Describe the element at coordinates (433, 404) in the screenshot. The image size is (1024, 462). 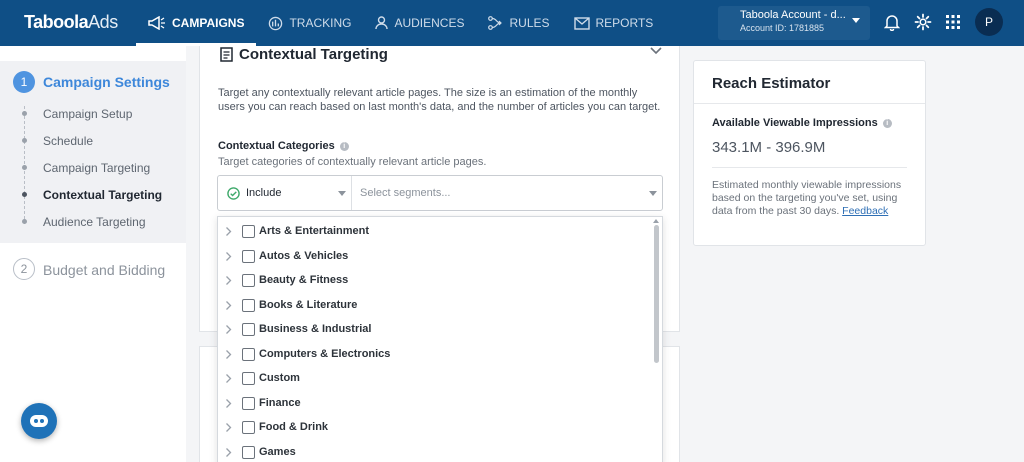
I see `list-item: Finance` at that location.